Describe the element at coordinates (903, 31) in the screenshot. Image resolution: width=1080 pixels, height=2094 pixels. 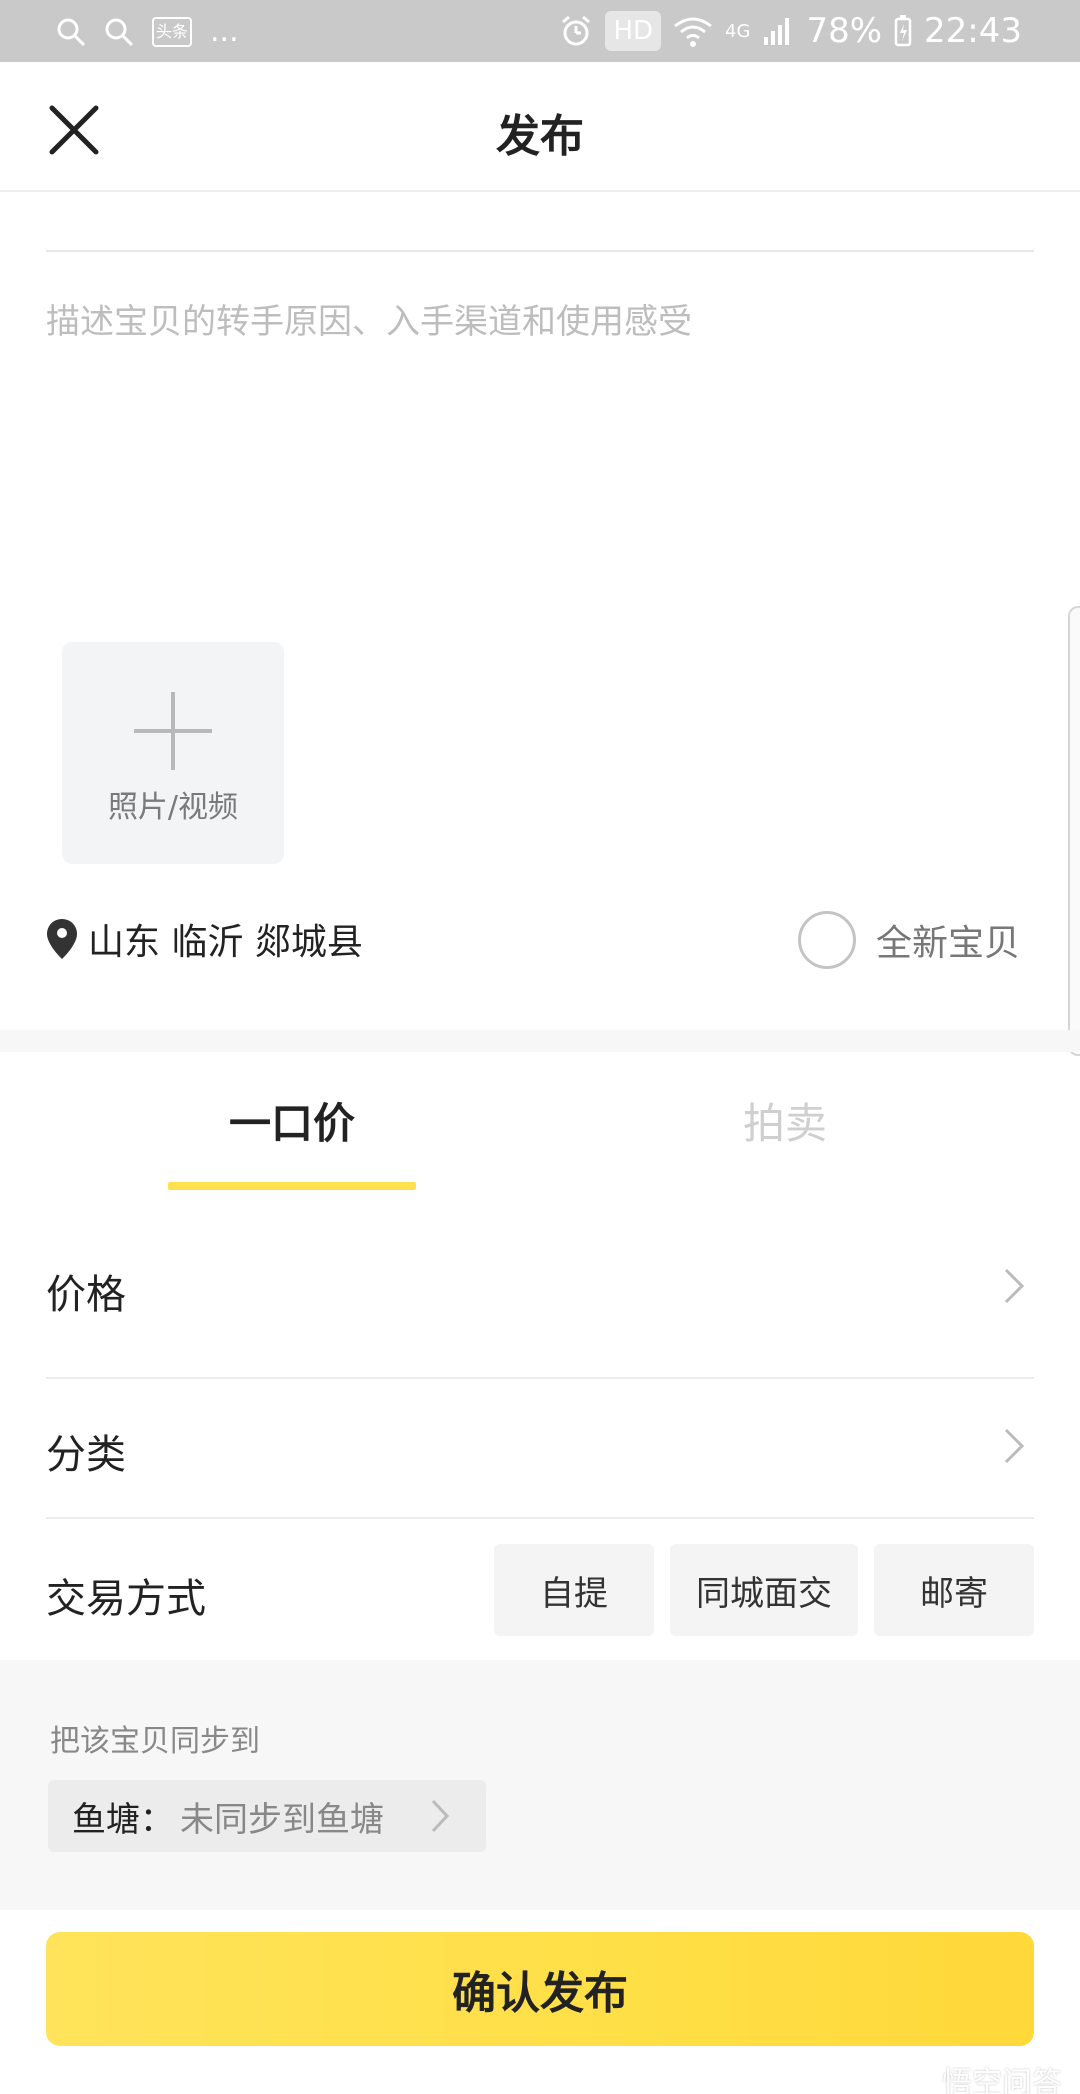
I see `battery-icon` at that location.